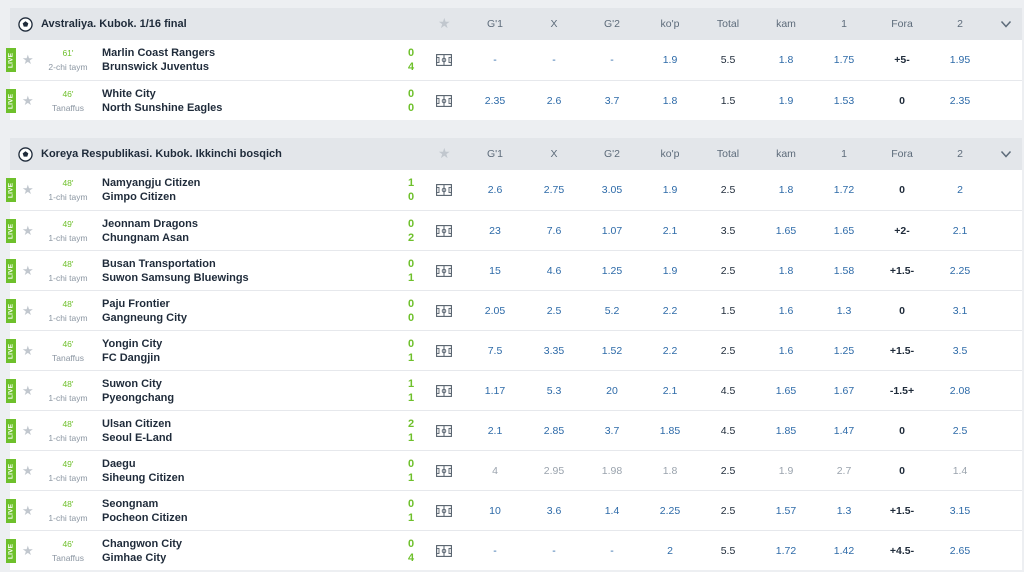 The width and height of the screenshot is (1024, 572). Describe the element at coordinates (554, 471) in the screenshot. I see `odd-cell: 2.95` at that location.